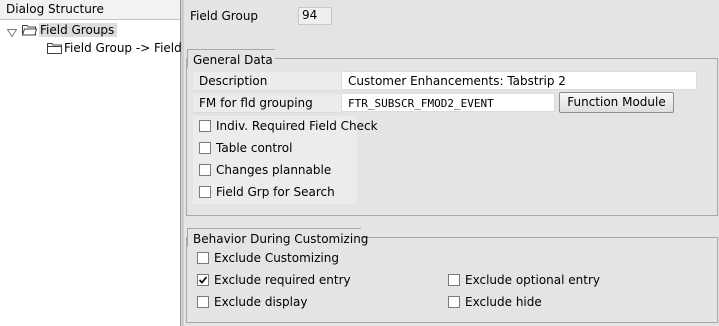 This screenshot has width=719, height=326. What do you see at coordinates (616, 102) in the screenshot?
I see `function-module-button: Function Module` at bounding box center [616, 102].